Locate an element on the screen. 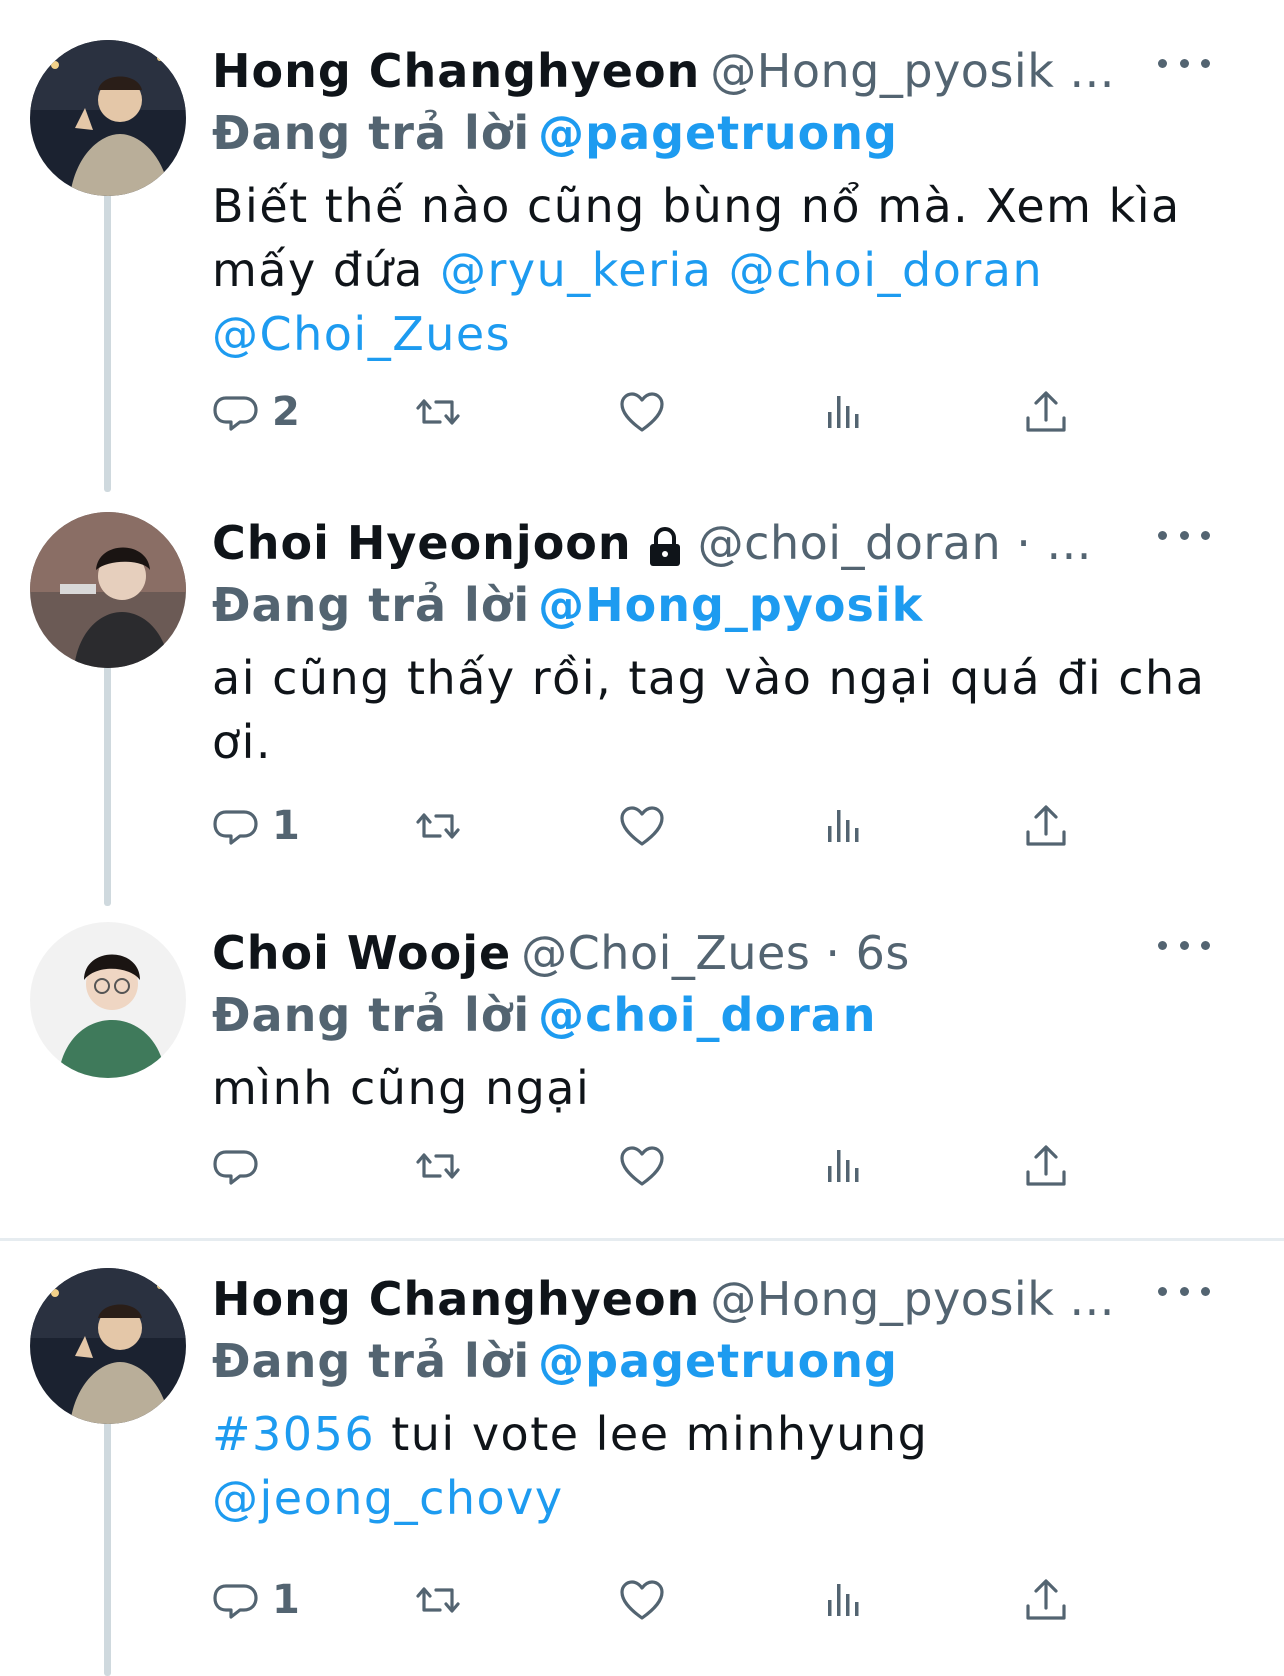  avatar-zeus is located at coordinates (108, 1000).